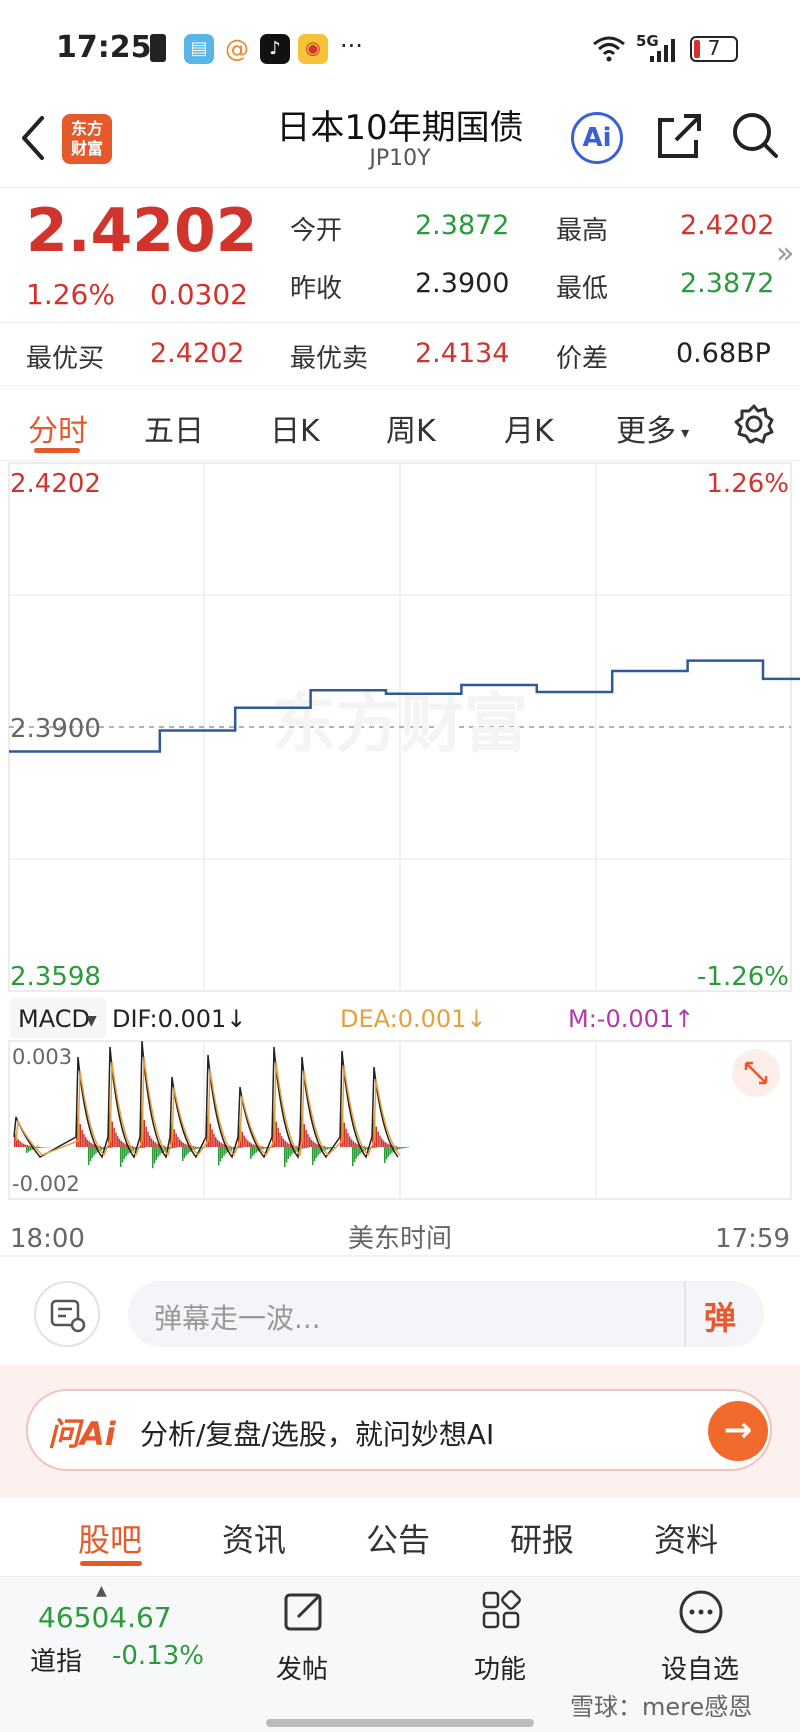 The image size is (800, 1732). What do you see at coordinates (58, 428) in the screenshot?
I see `tab-intraday: 分时` at bounding box center [58, 428].